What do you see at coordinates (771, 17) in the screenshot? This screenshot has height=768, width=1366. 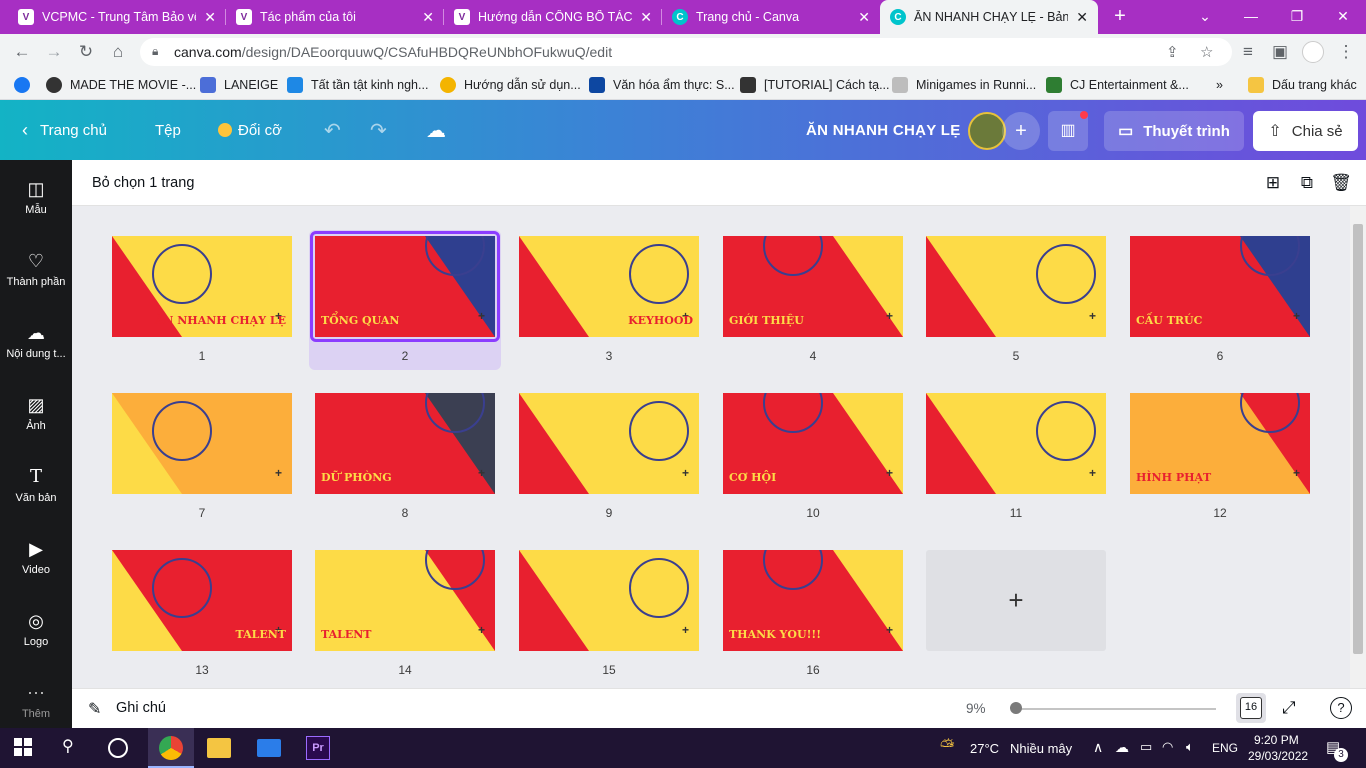 I see `browser-tab-canva-home: C Trang chủ - Canva ✕` at bounding box center [771, 17].